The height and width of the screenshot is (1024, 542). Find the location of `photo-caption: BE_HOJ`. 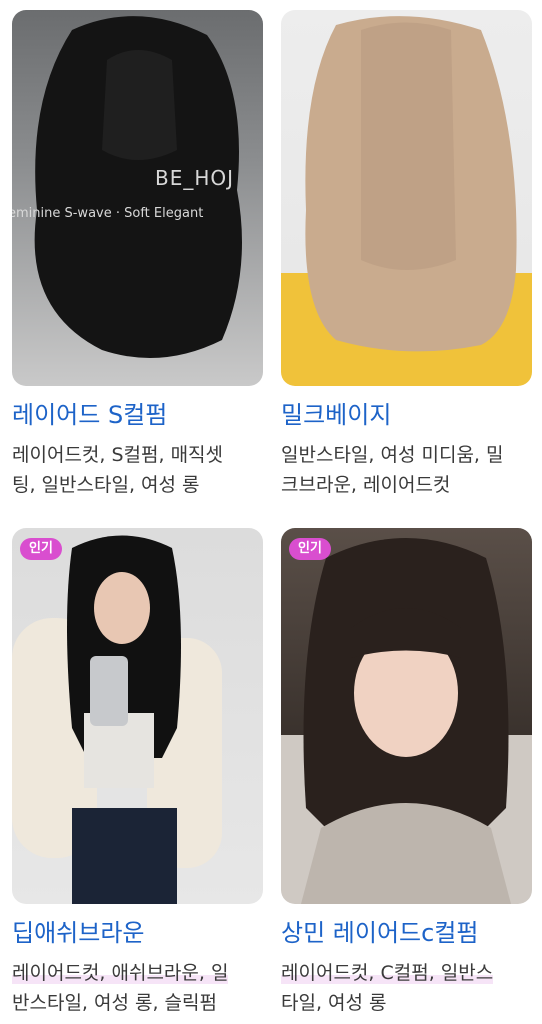

photo-caption: BE_HOJ is located at coordinates (195, 178).